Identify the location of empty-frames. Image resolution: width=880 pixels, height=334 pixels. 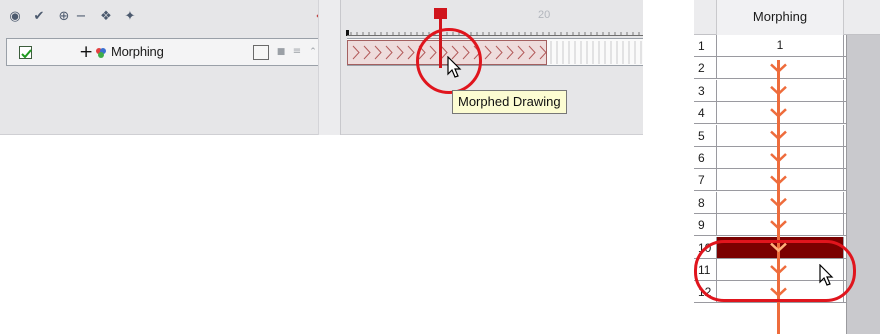
(596, 52).